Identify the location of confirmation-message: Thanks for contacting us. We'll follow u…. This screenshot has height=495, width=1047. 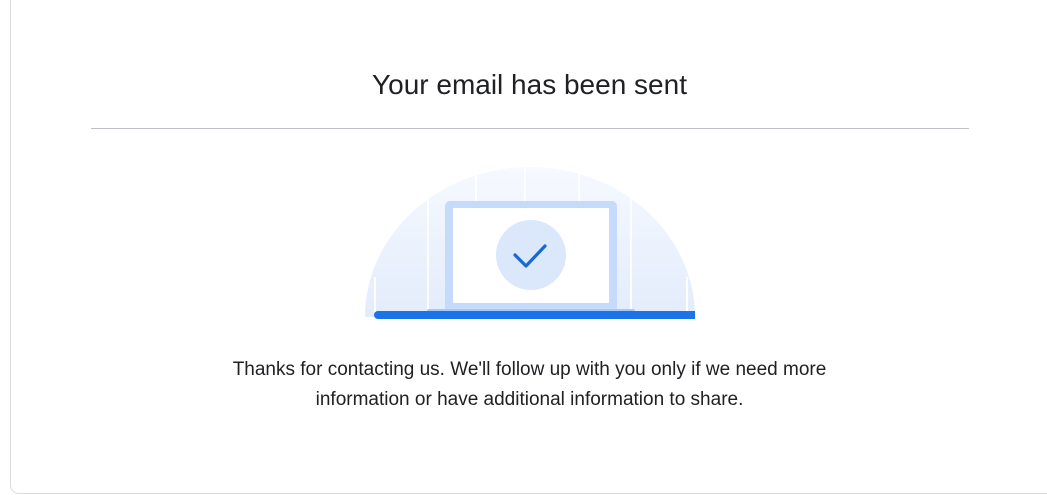
(529, 385).